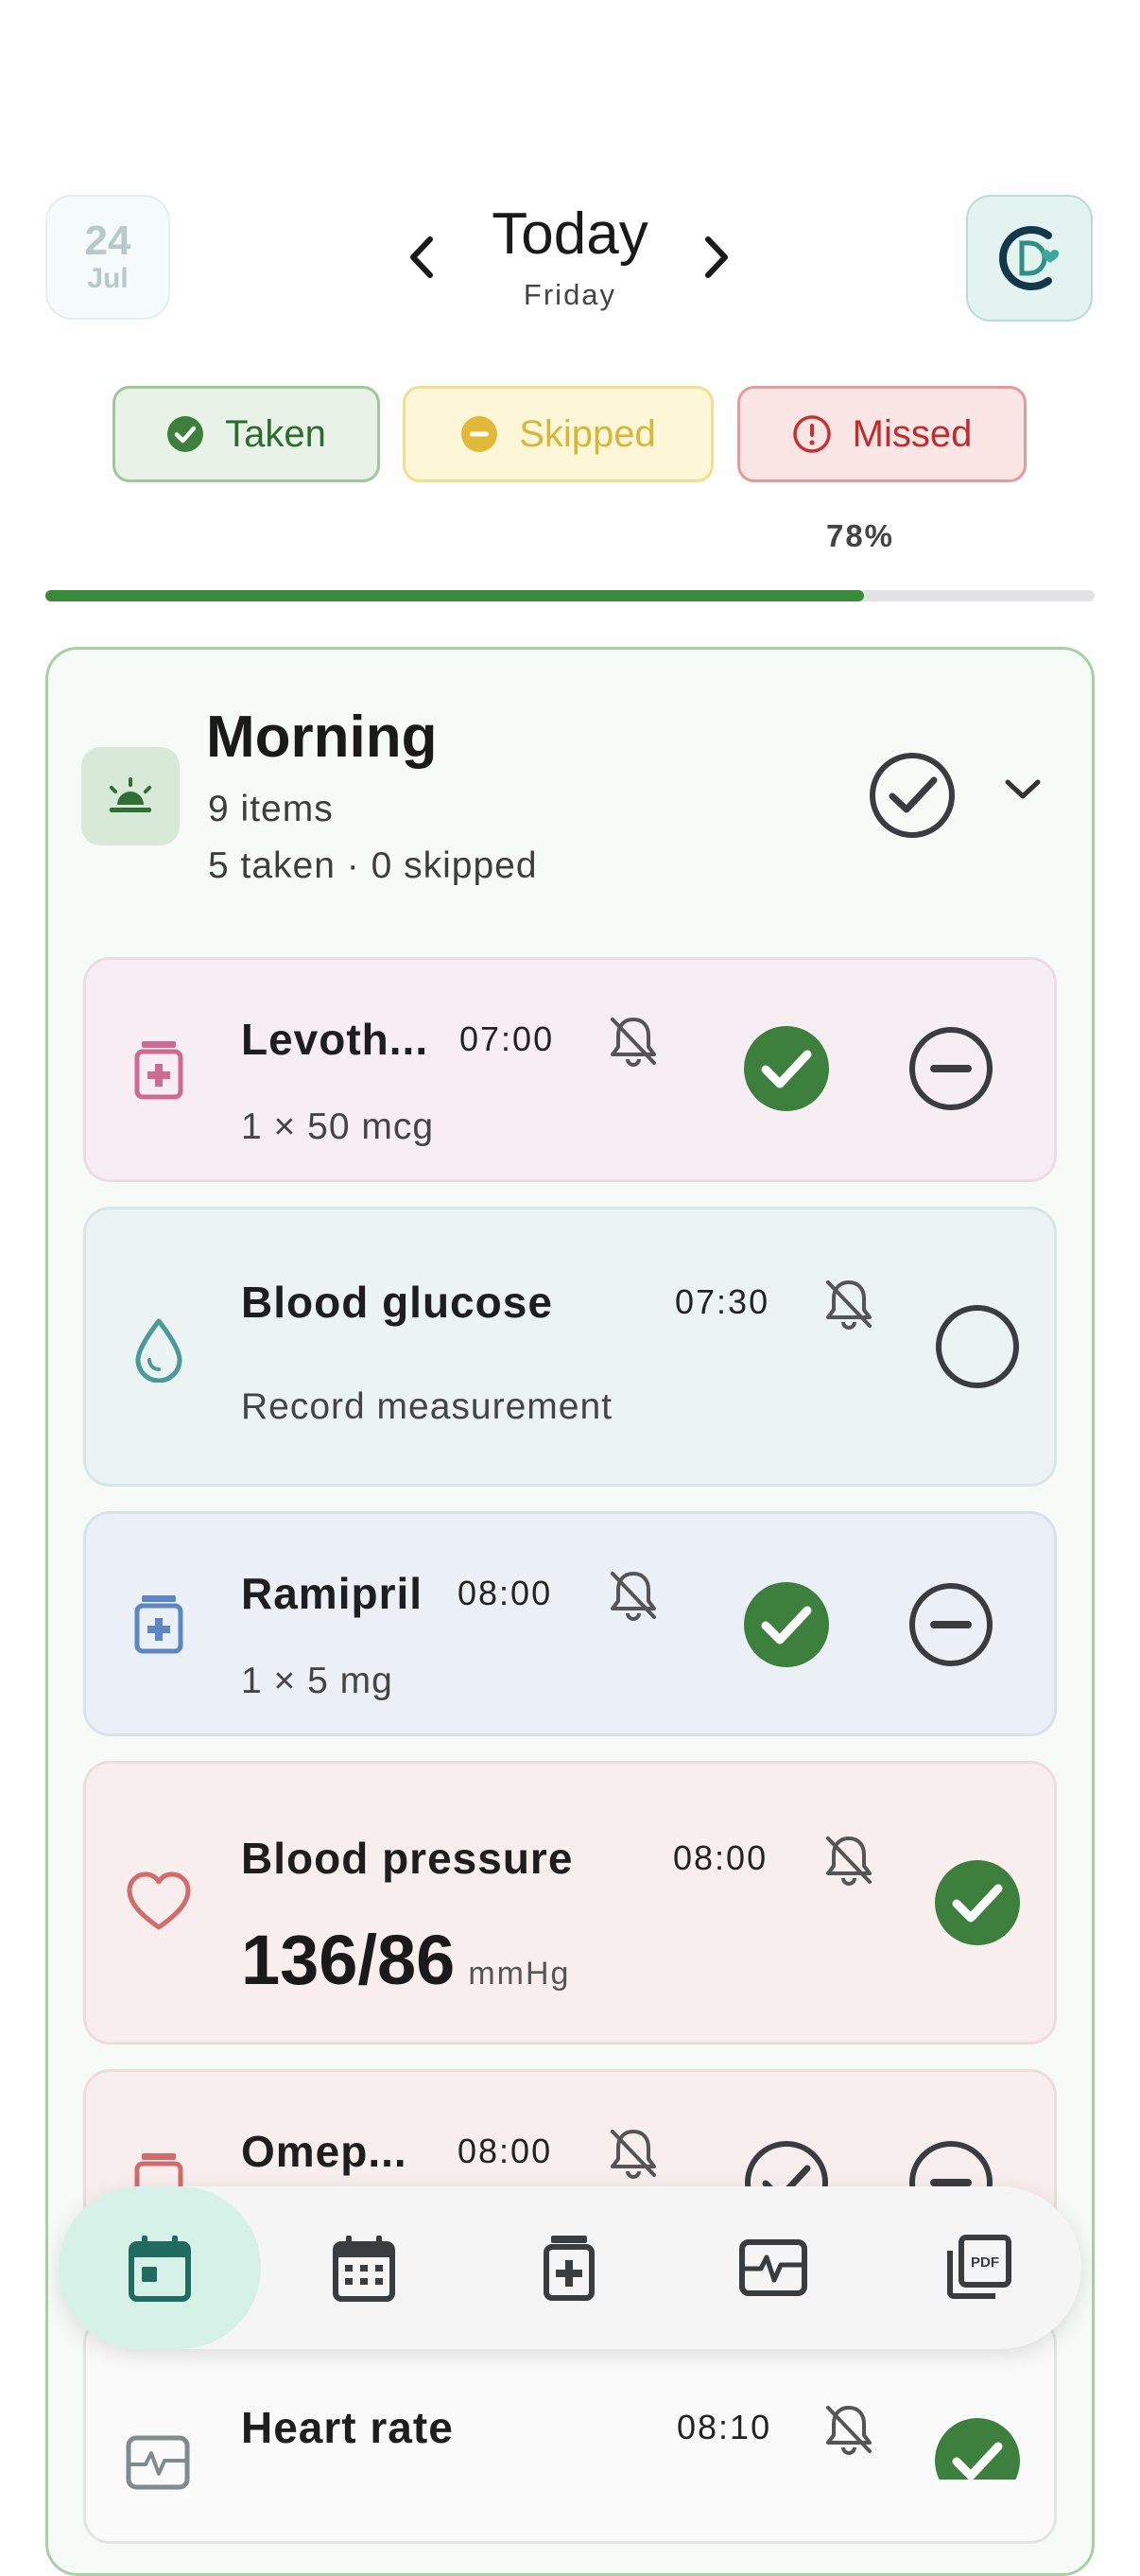 The image size is (1140, 2576). I want to click on bp-value: 136/86, so click(348, 1960).